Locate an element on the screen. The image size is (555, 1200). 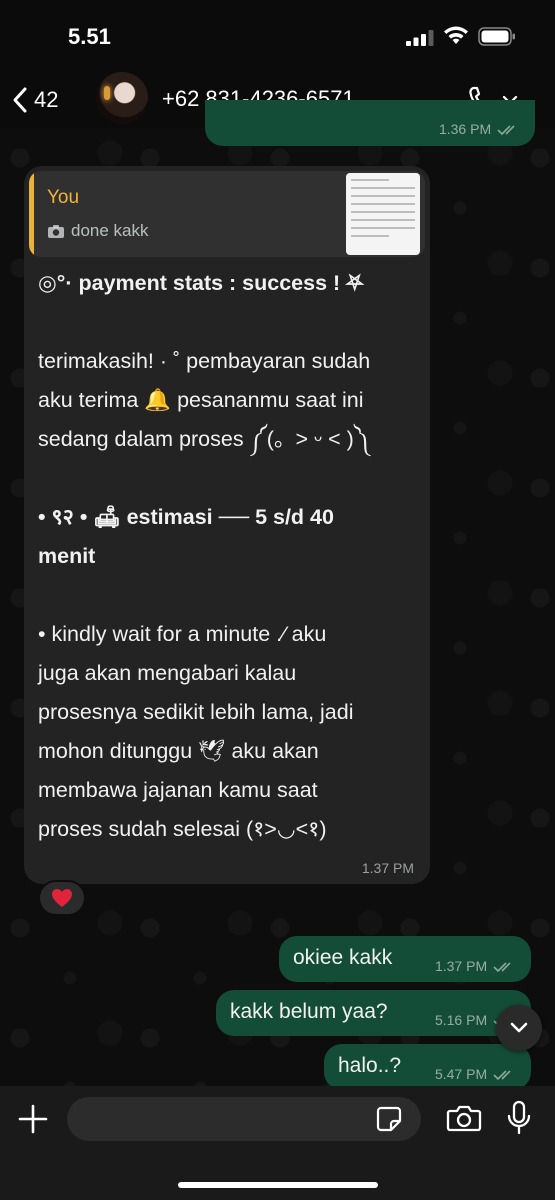
quote-author: You is located at coordinates (63, 197).